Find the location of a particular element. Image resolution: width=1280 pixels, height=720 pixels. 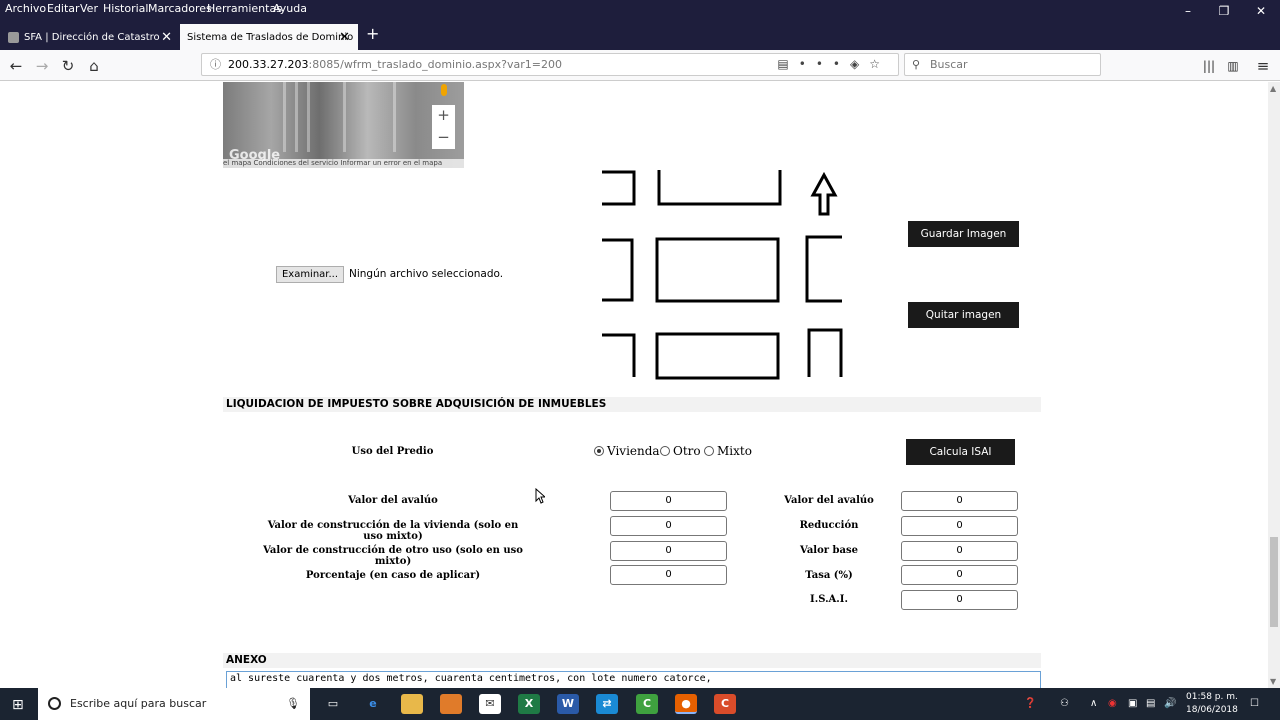

save-image-button: Guardar Imagen is located at coordinates (963, 234).